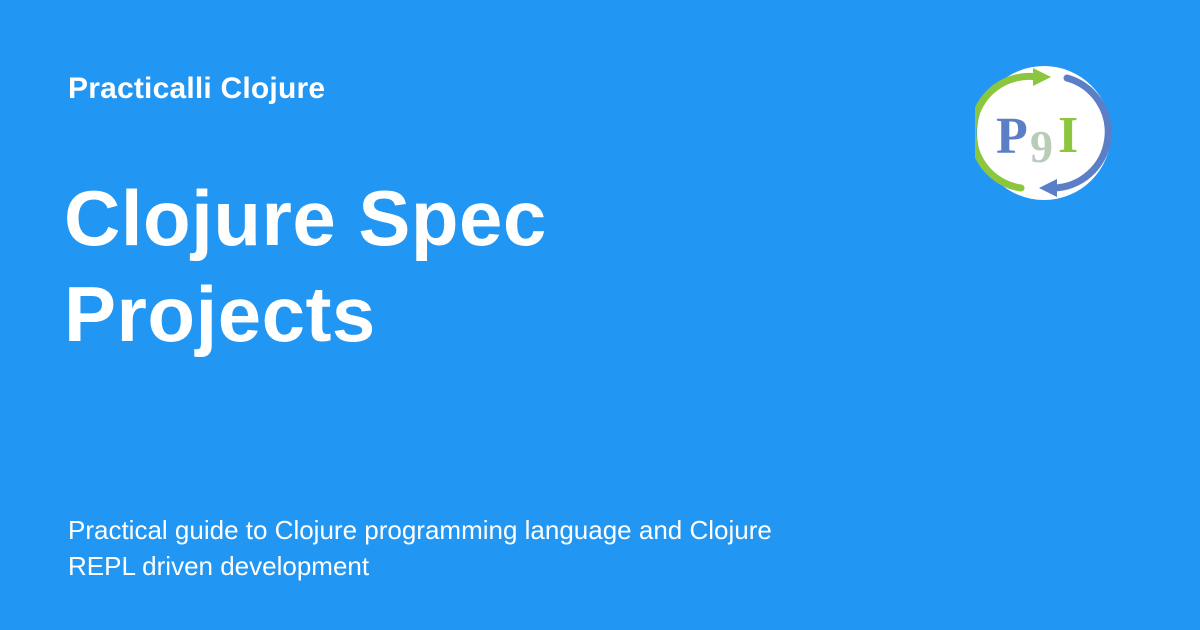 This screenshot has height=630, width=1200. What do you see at coordinates (1041, 146) in the screenshot?
I see `logo-letter-g: 9` at bounding box center [1041, 146].